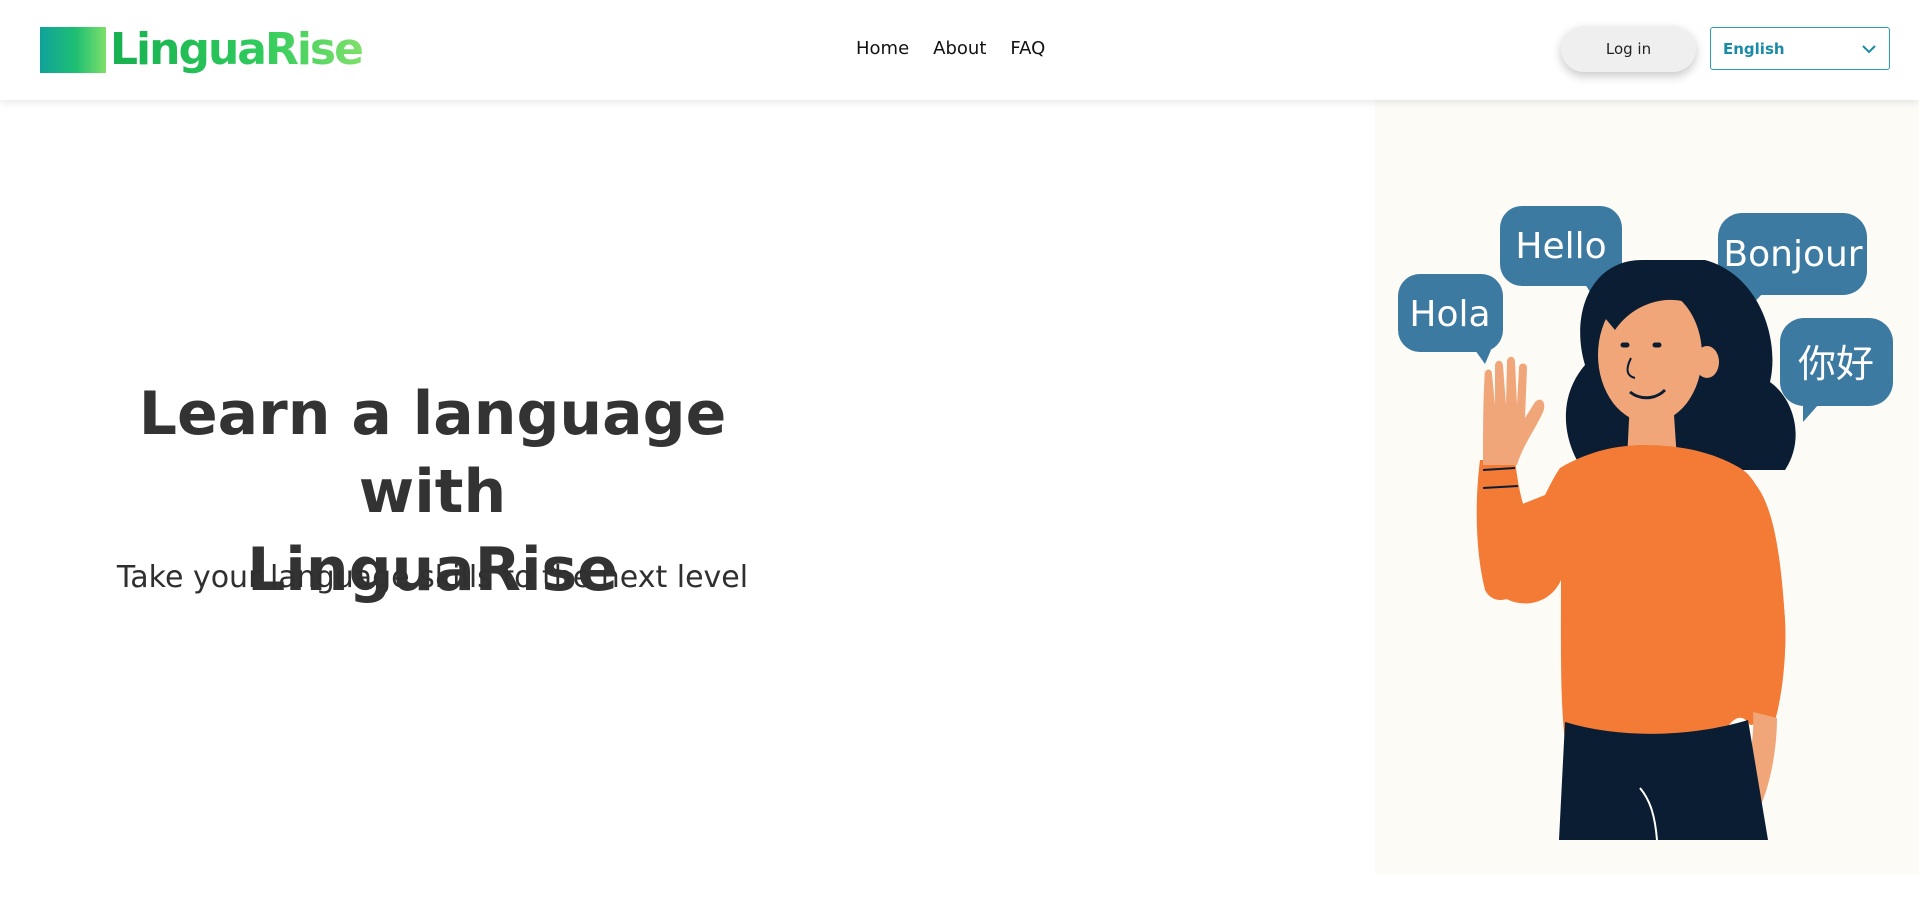  I want to click on brand-logo: LinguaRise, so click(202, 50).